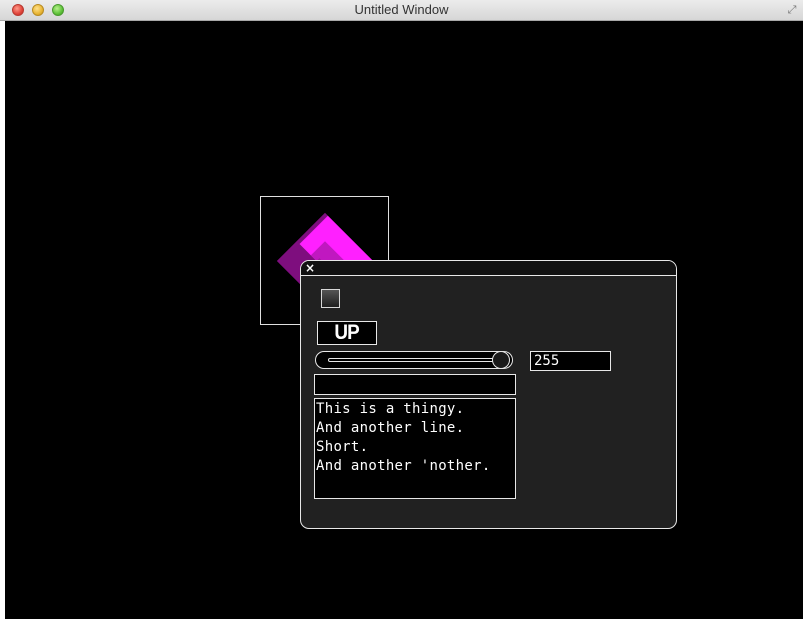  I want to click on value-slider, so click(414, 360).